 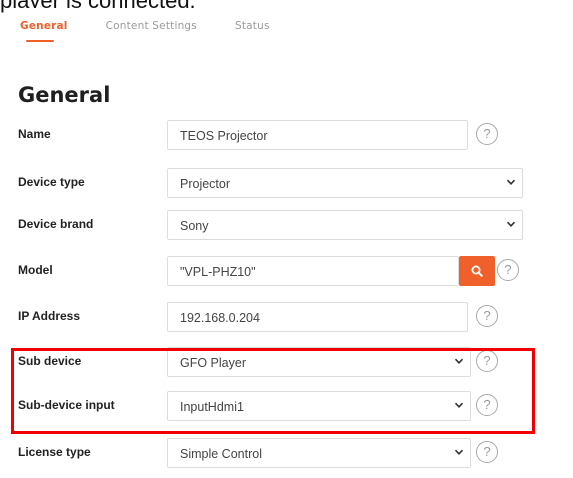 I want to click on model-label: Model, so click(x=35, y=270).